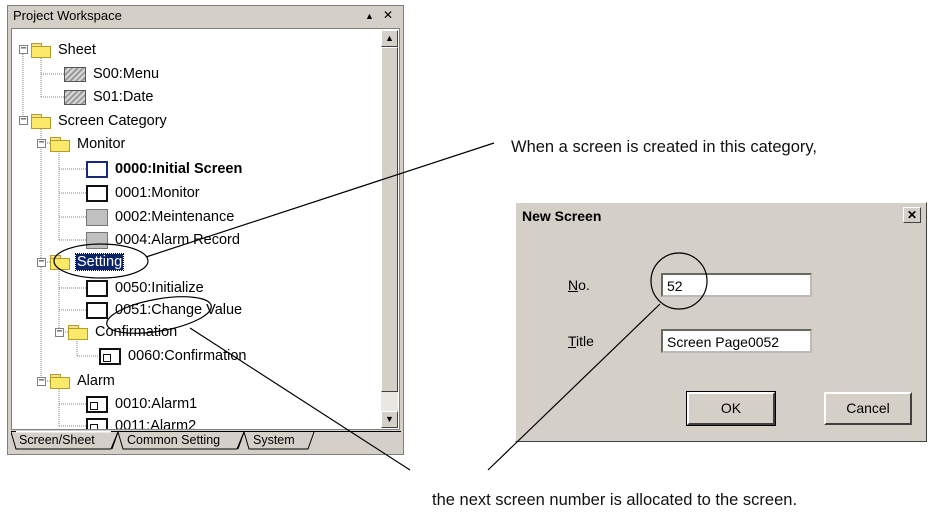  Describe the element at coordinates (177, 240) in the screenshot. I see `tree-item-label: 0004:Alarm Record` at that location.